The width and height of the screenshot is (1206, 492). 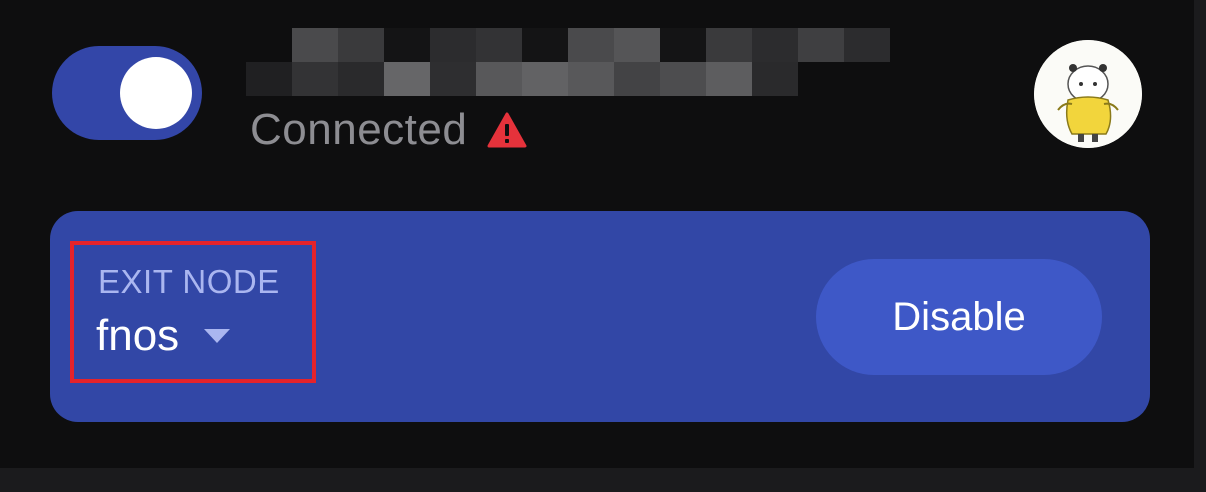 What do you see at coordinates (189, 281) in the screenshot?
I see `exit-node-label: EXIT NODE` at bounding box center [189, 281].